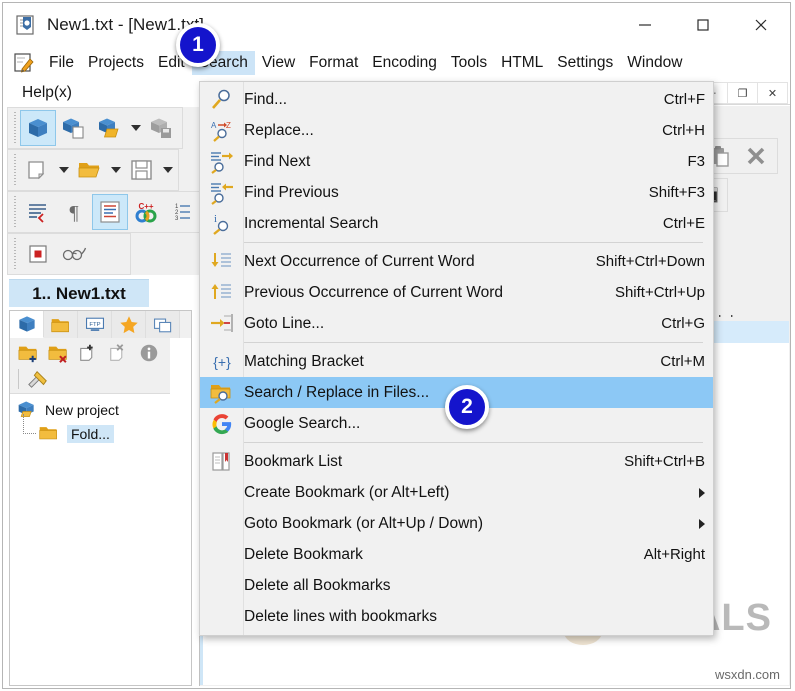  Describe the element at coordinates (456, 361) in the screenshot. I see `menu-item-matching-bracket: {+} Matching Bracket Ctrl+M` at that location.